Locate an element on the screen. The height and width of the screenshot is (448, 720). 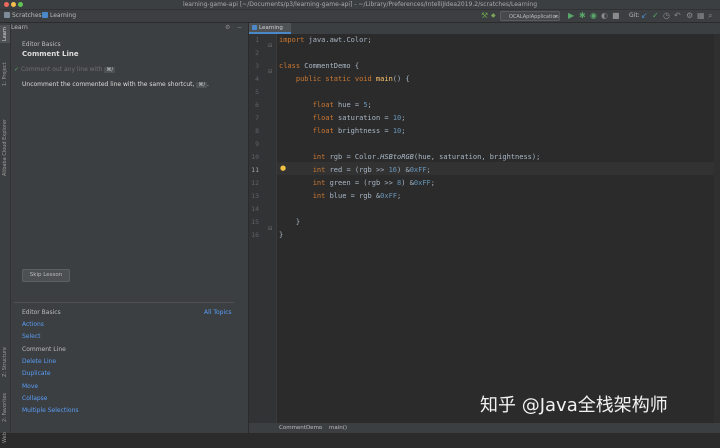
line-number: 3 is located at coordinates (257, 66).